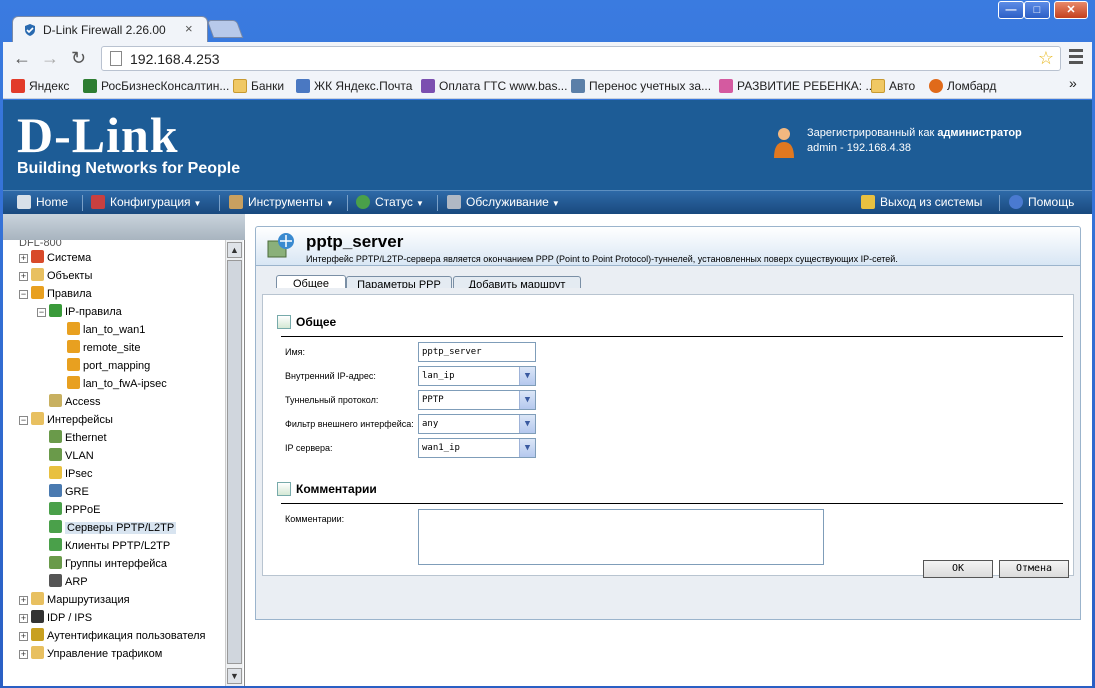 This screenshot has width=1095, height=688. Describe the element at coordinates (40, 86) in the screenshot. I see `bookmark-yandex: Яндекс` at that location.